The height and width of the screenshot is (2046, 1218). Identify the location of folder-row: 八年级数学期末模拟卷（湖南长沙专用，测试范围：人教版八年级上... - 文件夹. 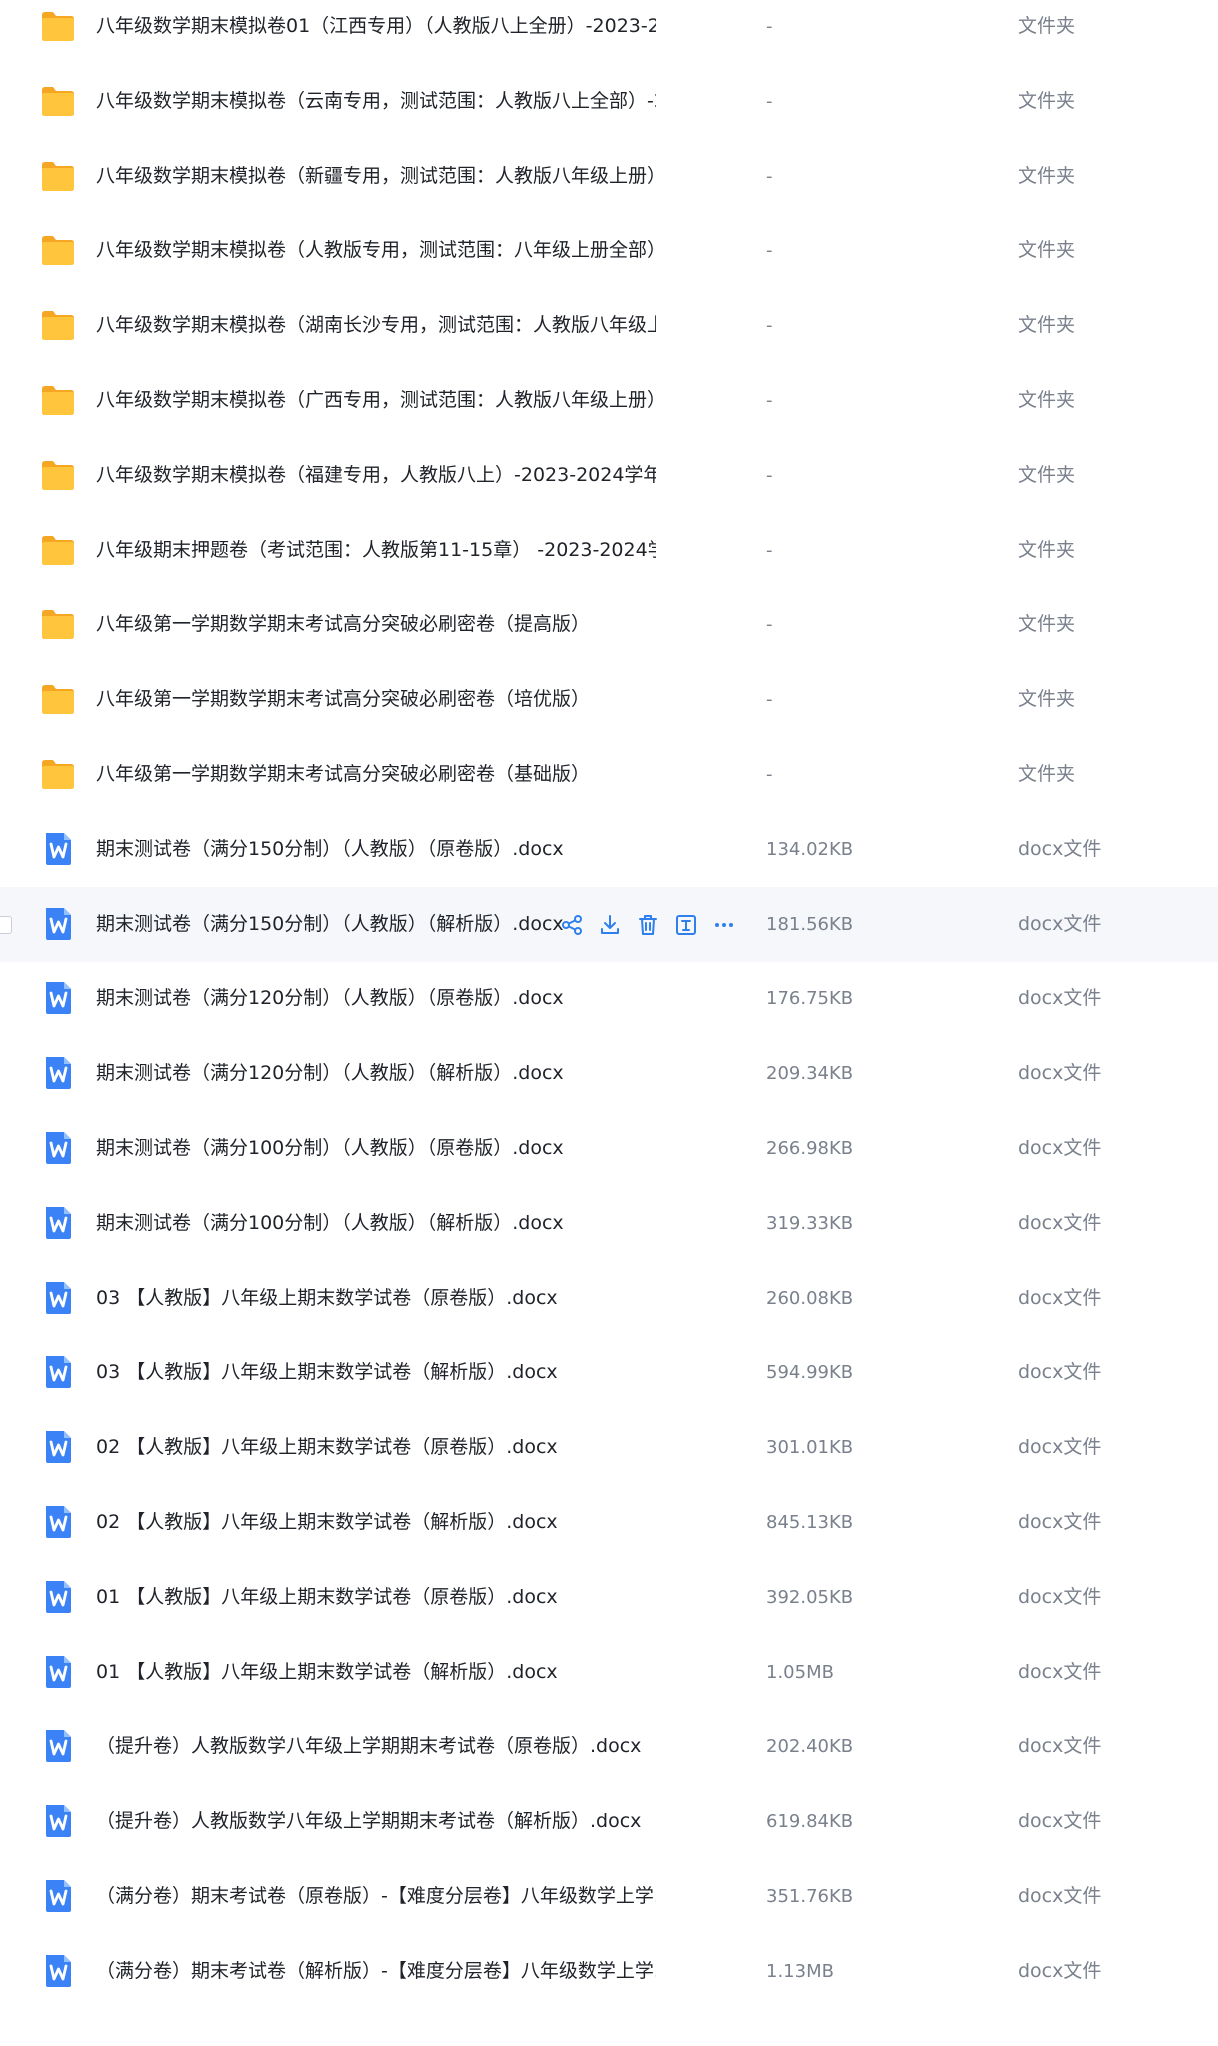
(609, 325).